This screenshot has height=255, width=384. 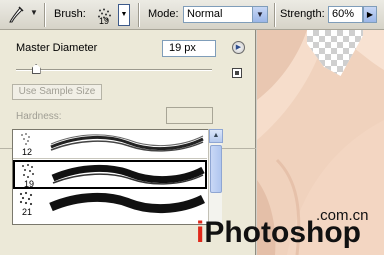 I want to click on tool-preset-dropdown-icon: ▼, so click(x=34, y=12).